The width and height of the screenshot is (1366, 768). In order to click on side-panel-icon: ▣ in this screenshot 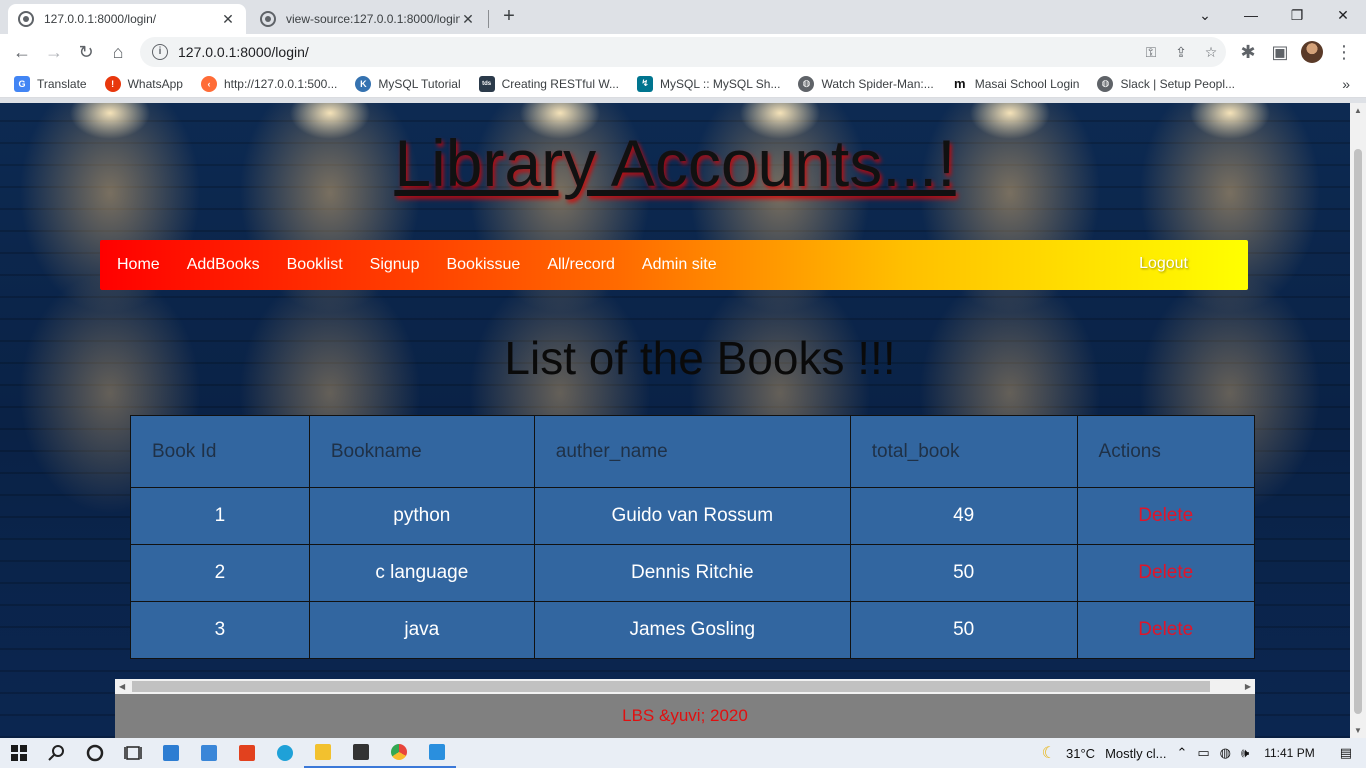, I will do `click(1280, 52)`.